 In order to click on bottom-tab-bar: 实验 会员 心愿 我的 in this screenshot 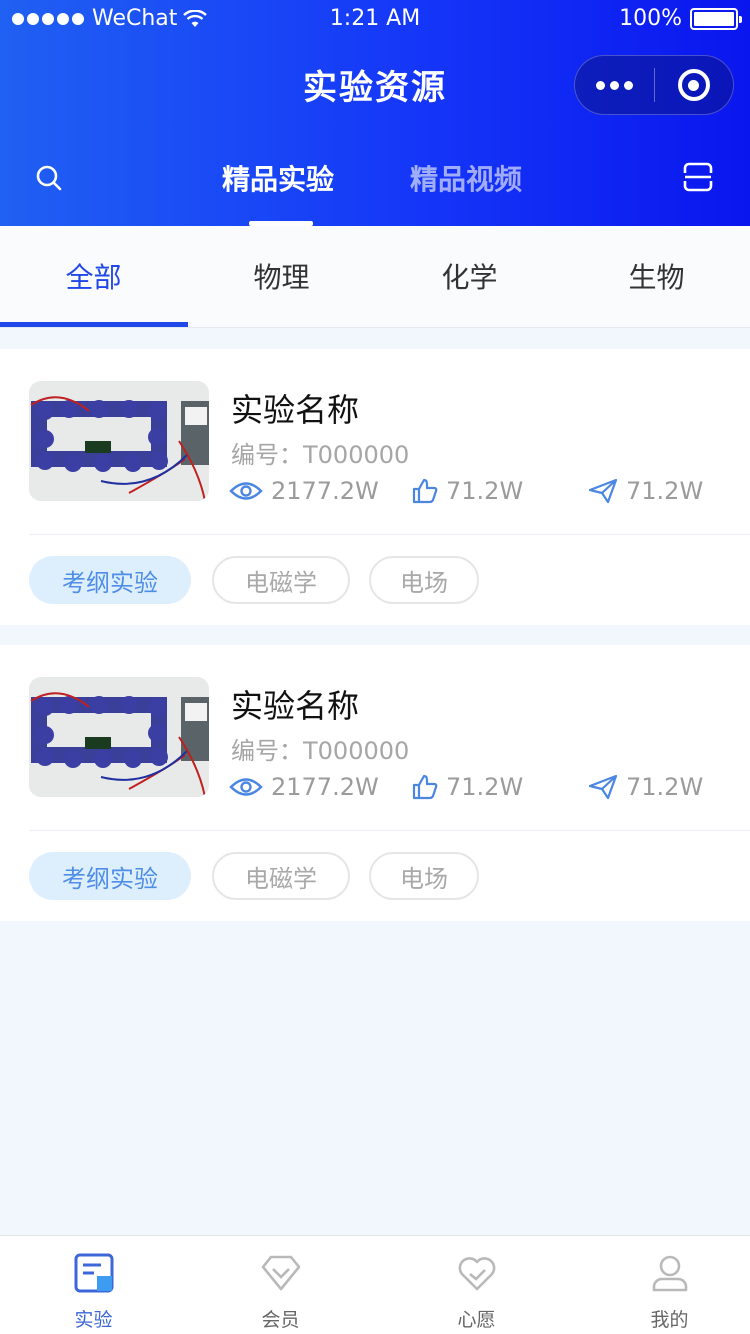, I will do `click(375, 1284)`.